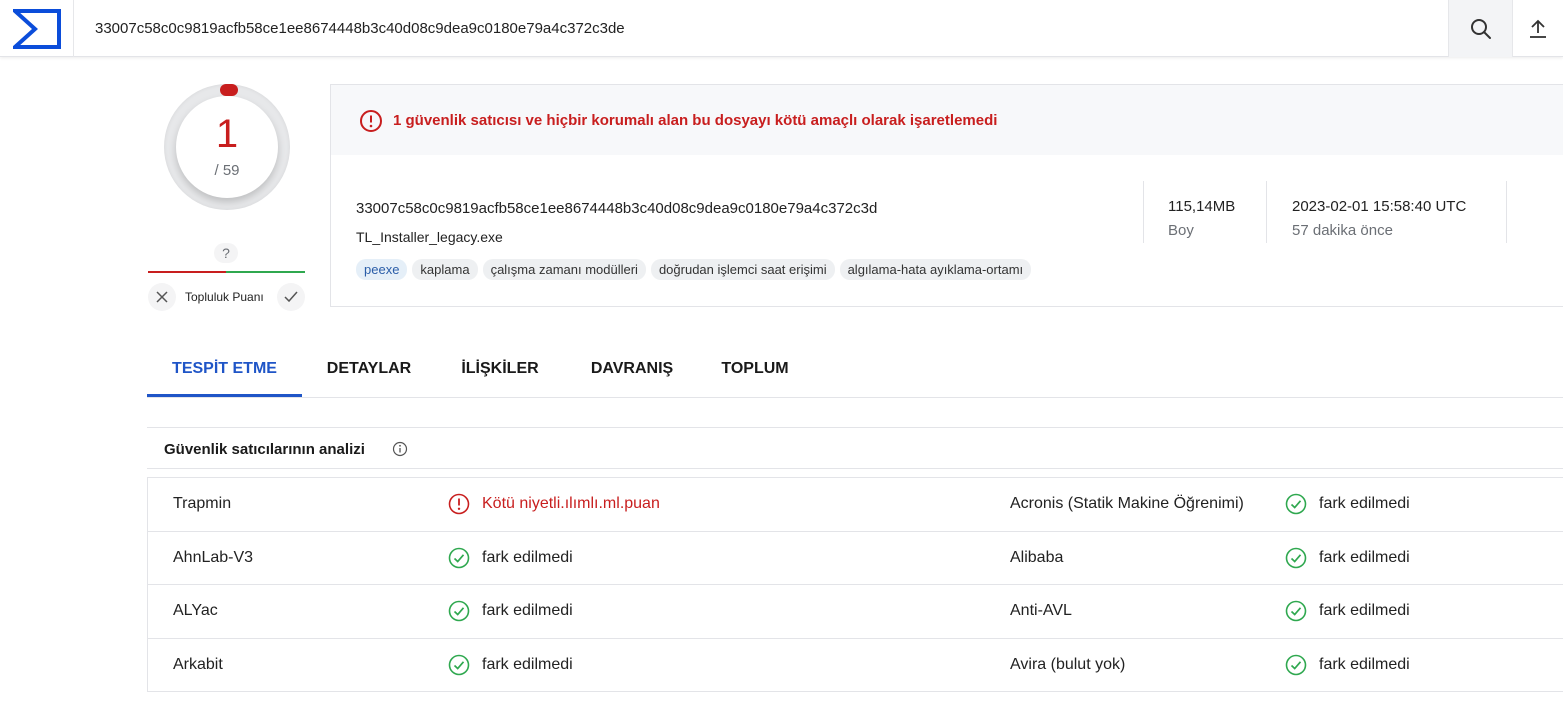 This screenshot has width=1563, height=705. What do you see at coordinates (500, 368) in the screenshot?
I see `tab-relations: İLİŞKİLER` at bounding box center [500, 368].